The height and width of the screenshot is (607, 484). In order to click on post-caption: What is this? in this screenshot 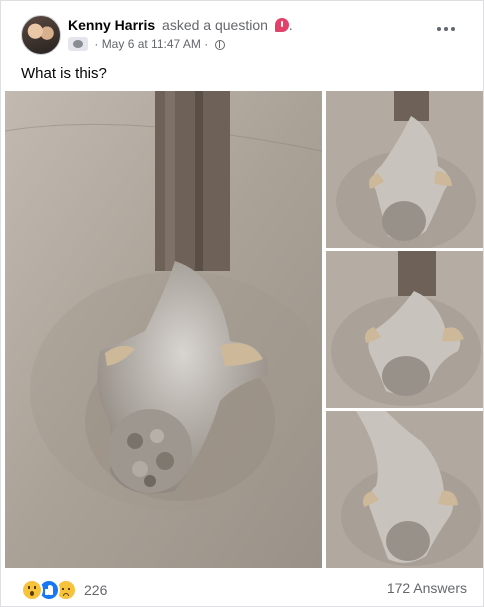, I will do `click(64, 73)`.